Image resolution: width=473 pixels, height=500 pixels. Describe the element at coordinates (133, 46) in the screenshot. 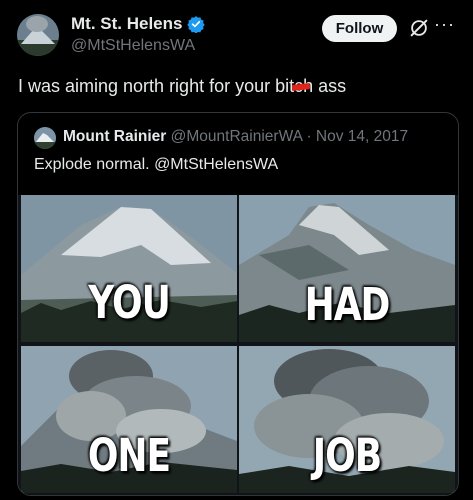

I see `handle: @MtStHelensWA` at that location.